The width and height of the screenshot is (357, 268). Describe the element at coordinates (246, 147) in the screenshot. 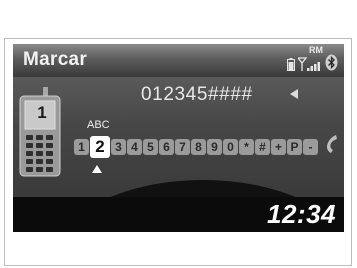

I see `key-star: *` at that location.